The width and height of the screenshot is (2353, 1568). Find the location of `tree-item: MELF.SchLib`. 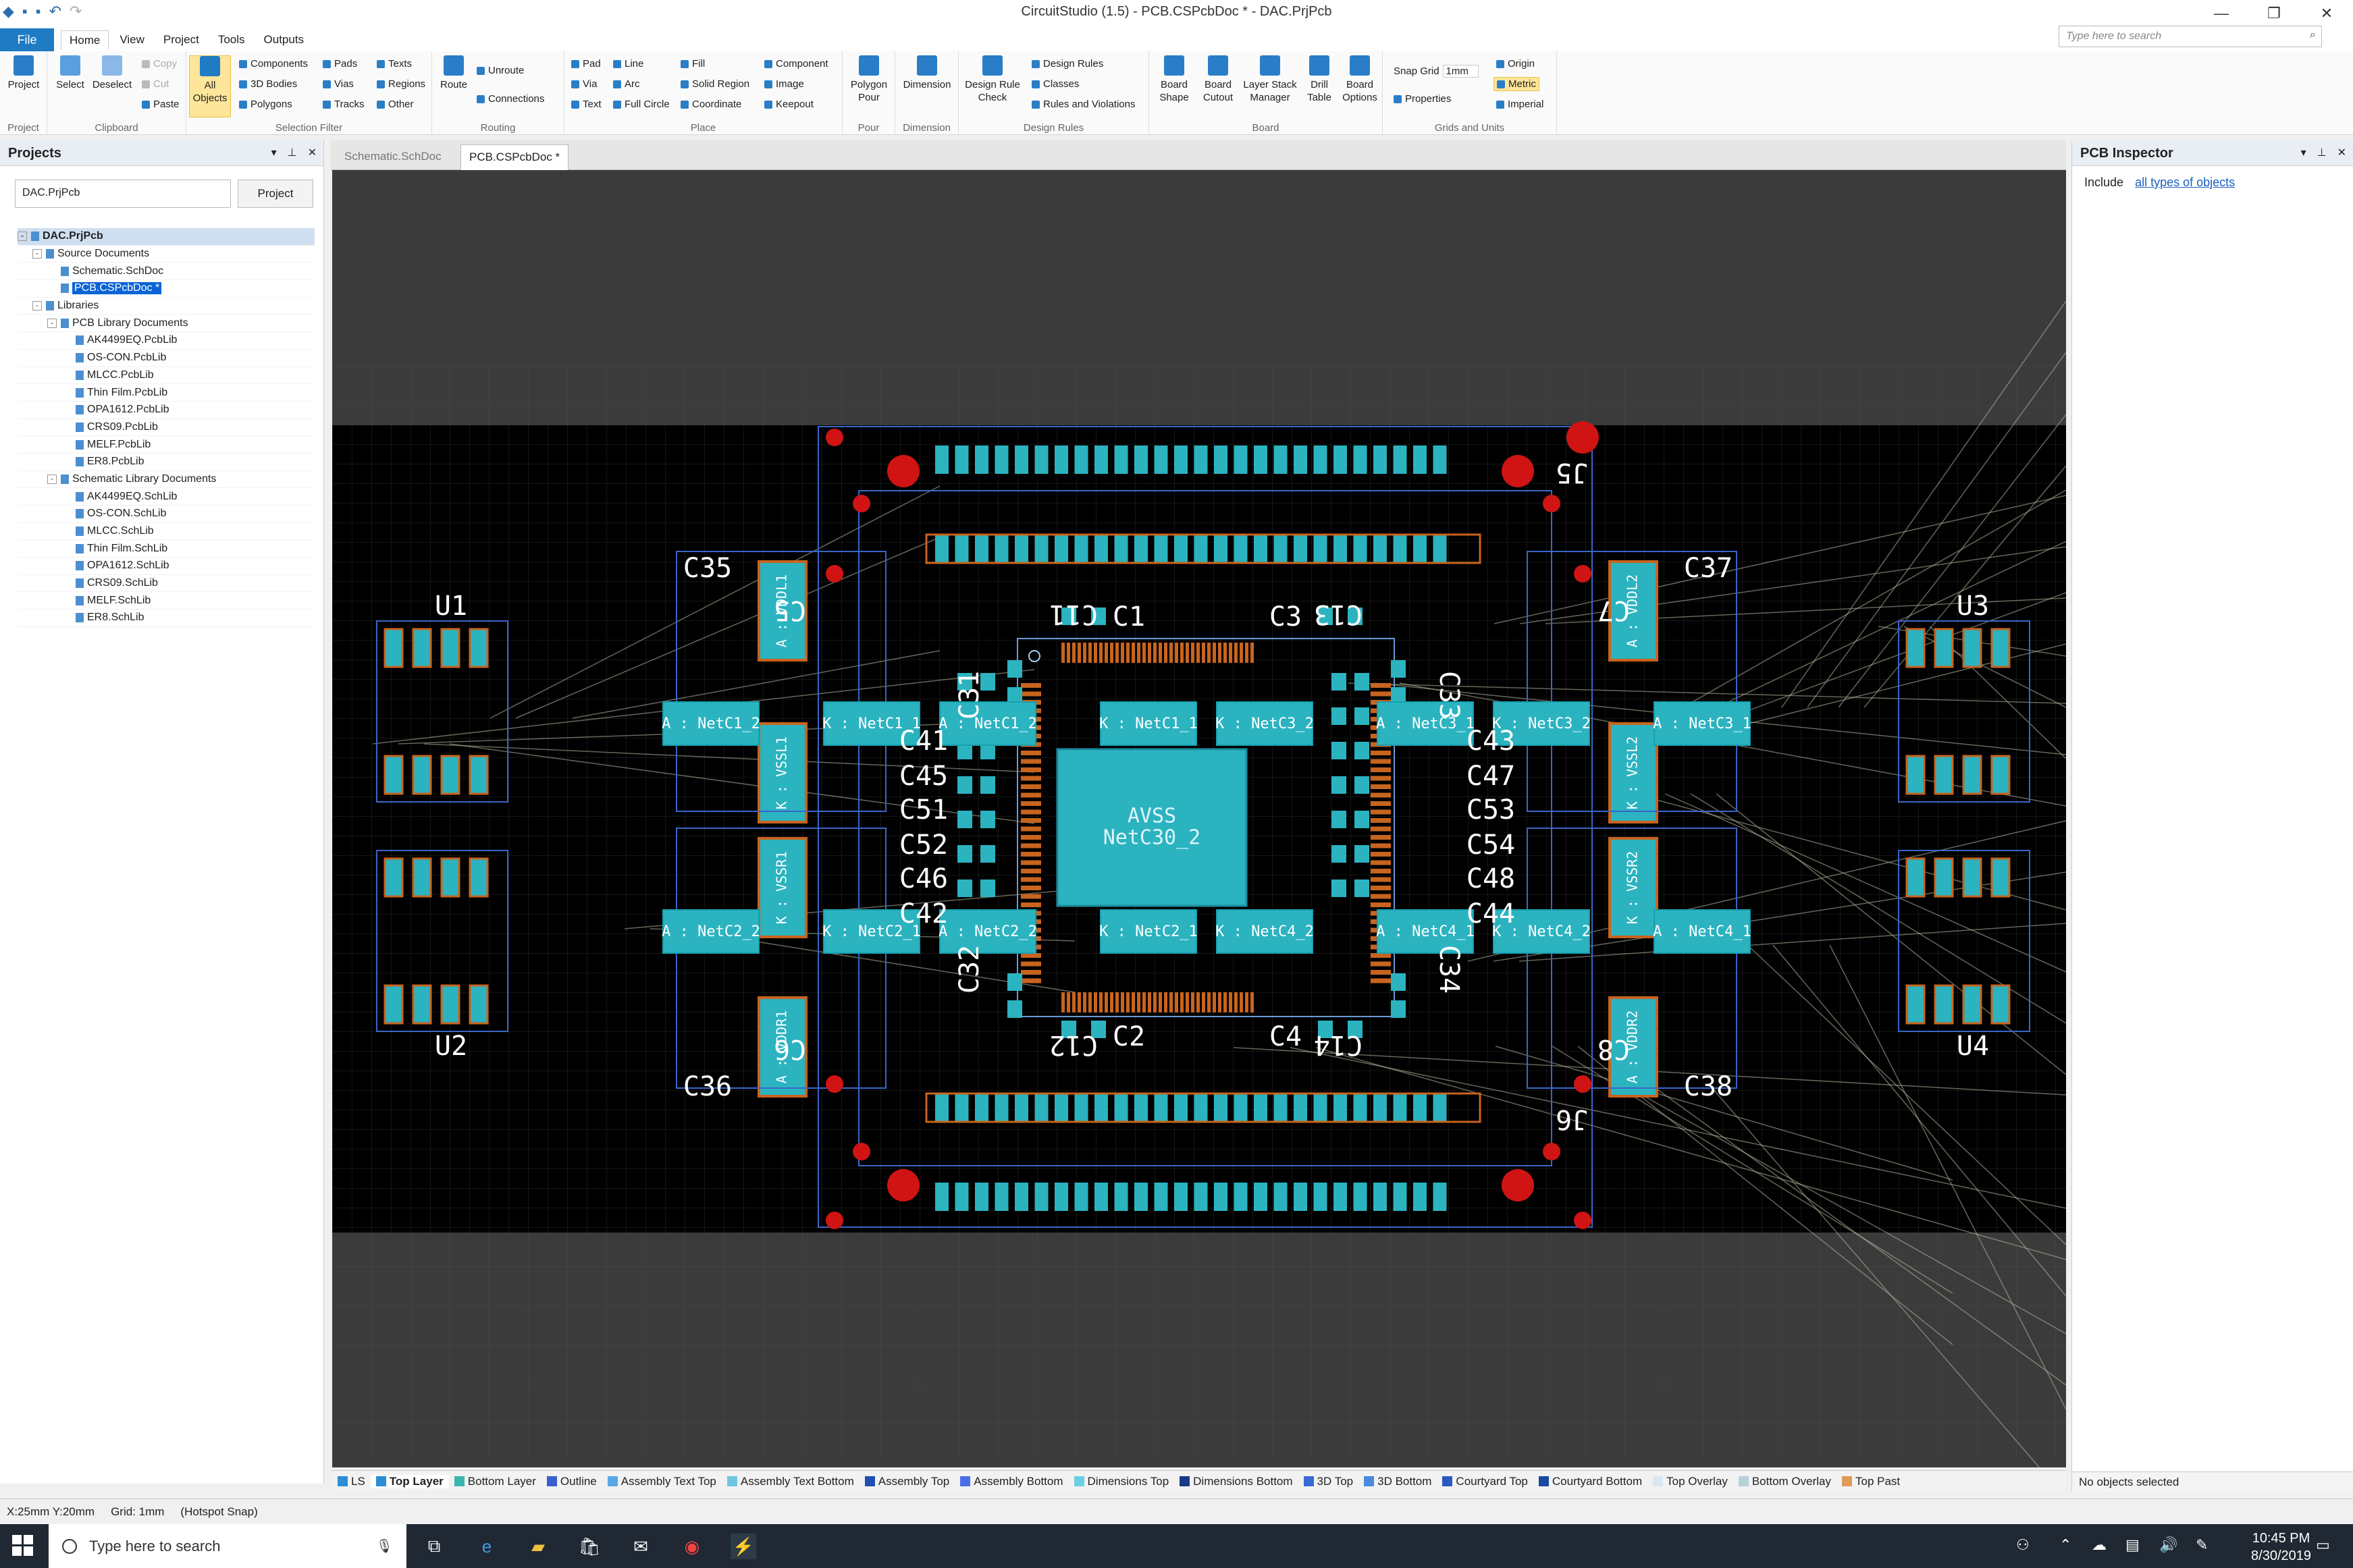

tree-item: MELF.SchLib is located at coordinates (166, 601).